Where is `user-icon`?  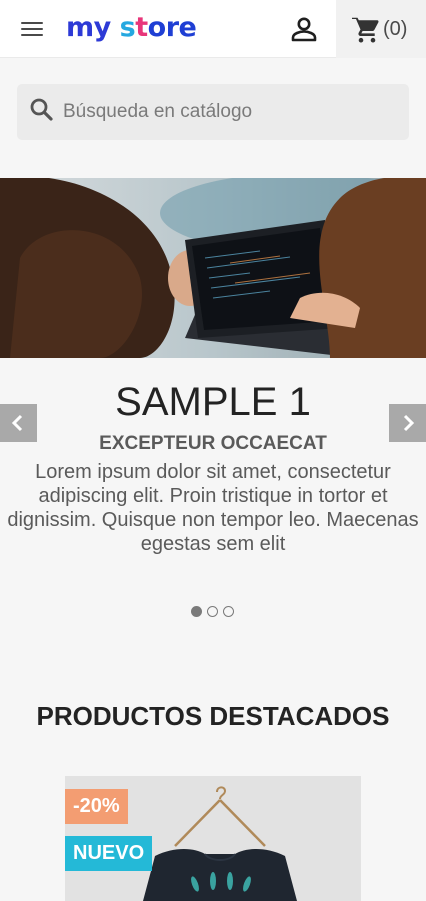
user-icon is located at coordinates (304, 29).